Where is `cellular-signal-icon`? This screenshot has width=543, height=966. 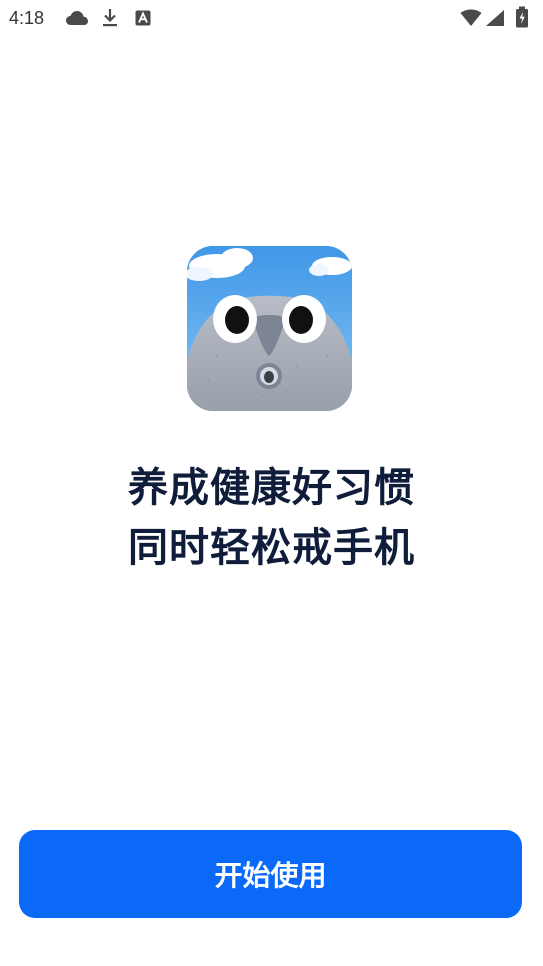
cellular-signal-icon is located at coordinates (495, 18).